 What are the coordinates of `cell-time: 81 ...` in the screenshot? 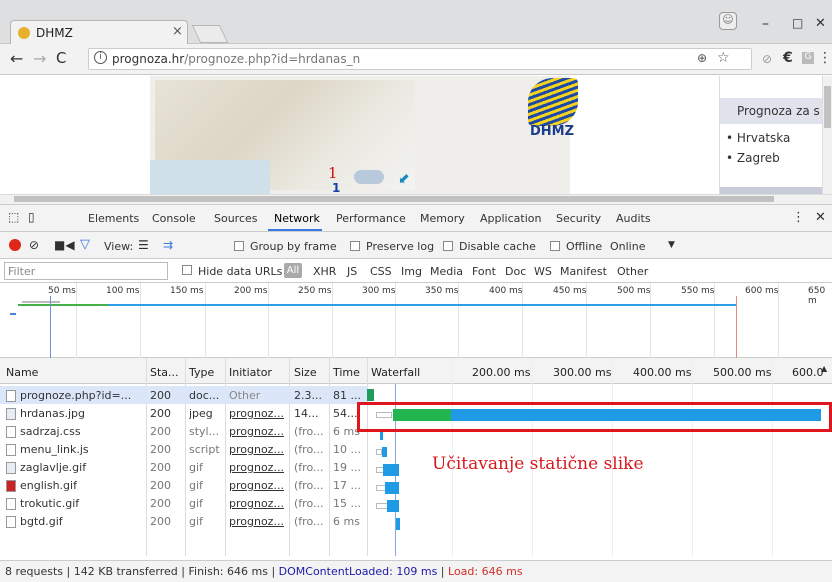 It's located at (347, 395).